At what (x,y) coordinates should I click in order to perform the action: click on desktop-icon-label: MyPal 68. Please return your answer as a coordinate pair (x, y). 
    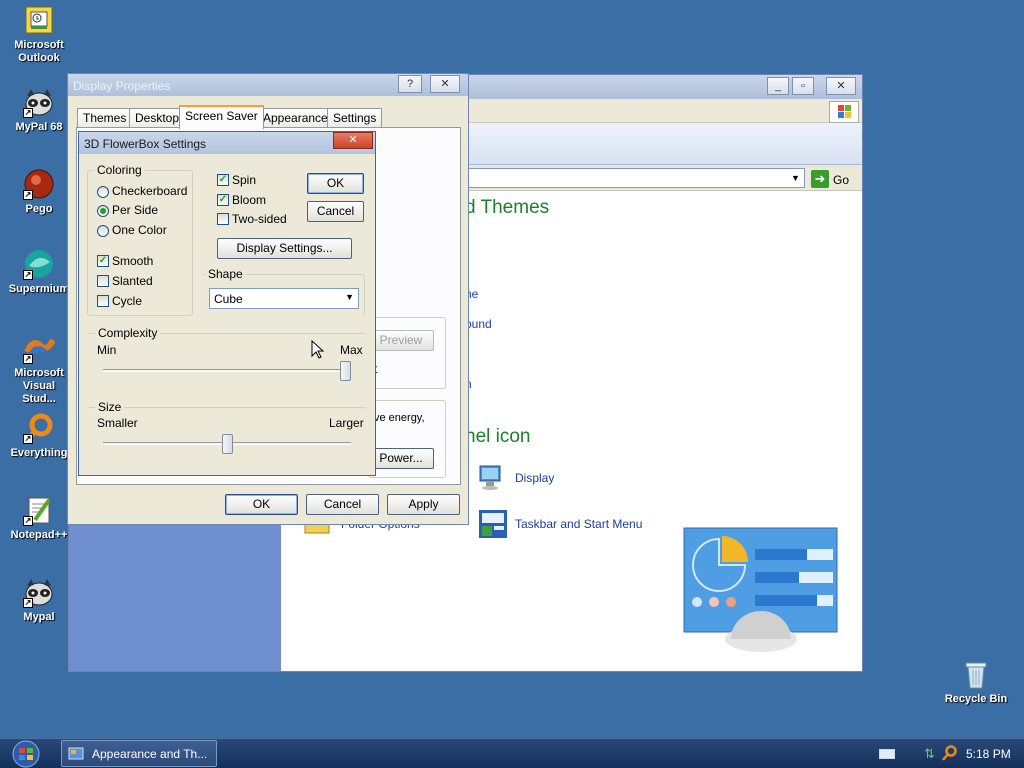
    Looking at the image, I should click on (39, 127).